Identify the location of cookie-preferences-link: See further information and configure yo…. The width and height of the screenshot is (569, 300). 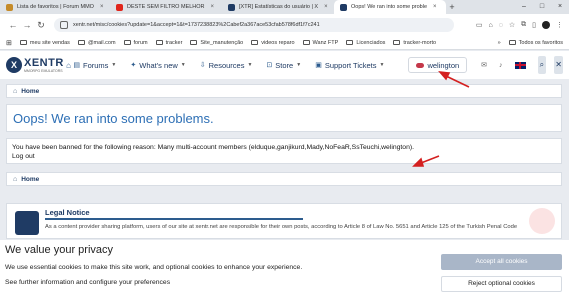
(87, 282).